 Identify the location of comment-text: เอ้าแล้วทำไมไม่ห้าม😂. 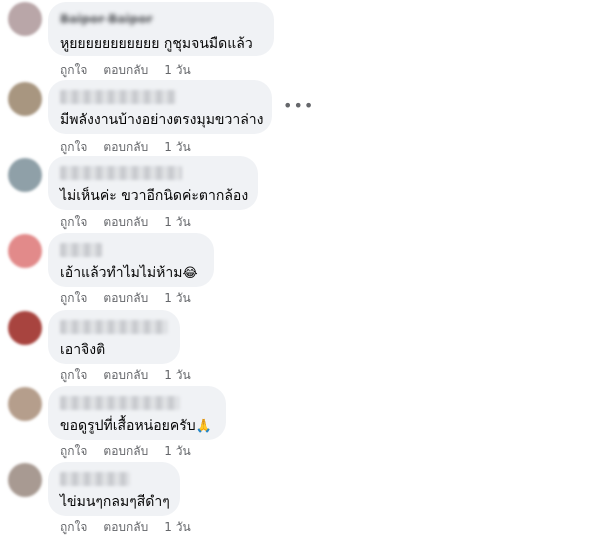
(129, 273).